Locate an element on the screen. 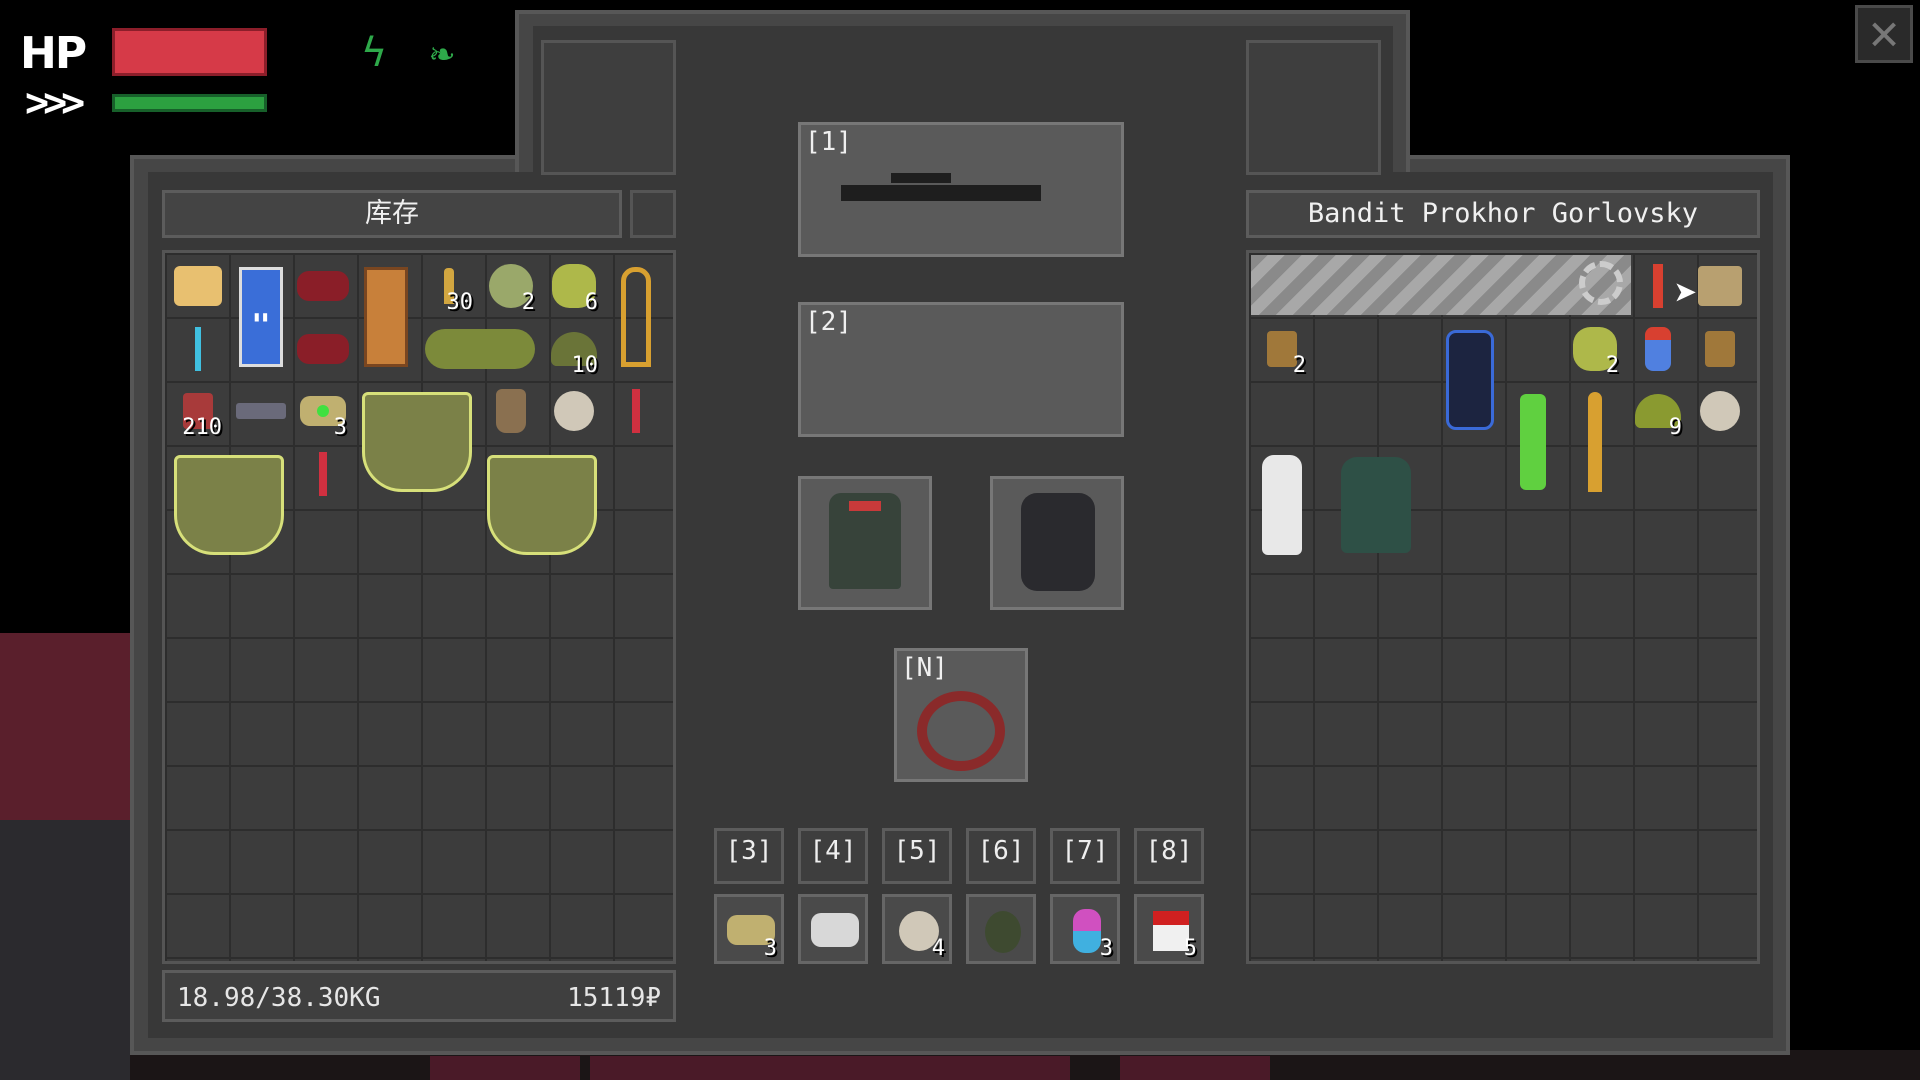  top-left-slot is located at coordinates (608, 107).